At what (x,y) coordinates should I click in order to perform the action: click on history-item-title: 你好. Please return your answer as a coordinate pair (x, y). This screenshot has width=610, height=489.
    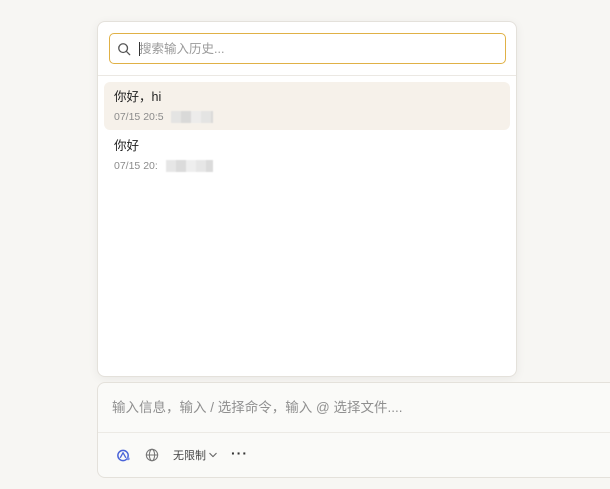
    Looking at the image, I should click on (127, 146).